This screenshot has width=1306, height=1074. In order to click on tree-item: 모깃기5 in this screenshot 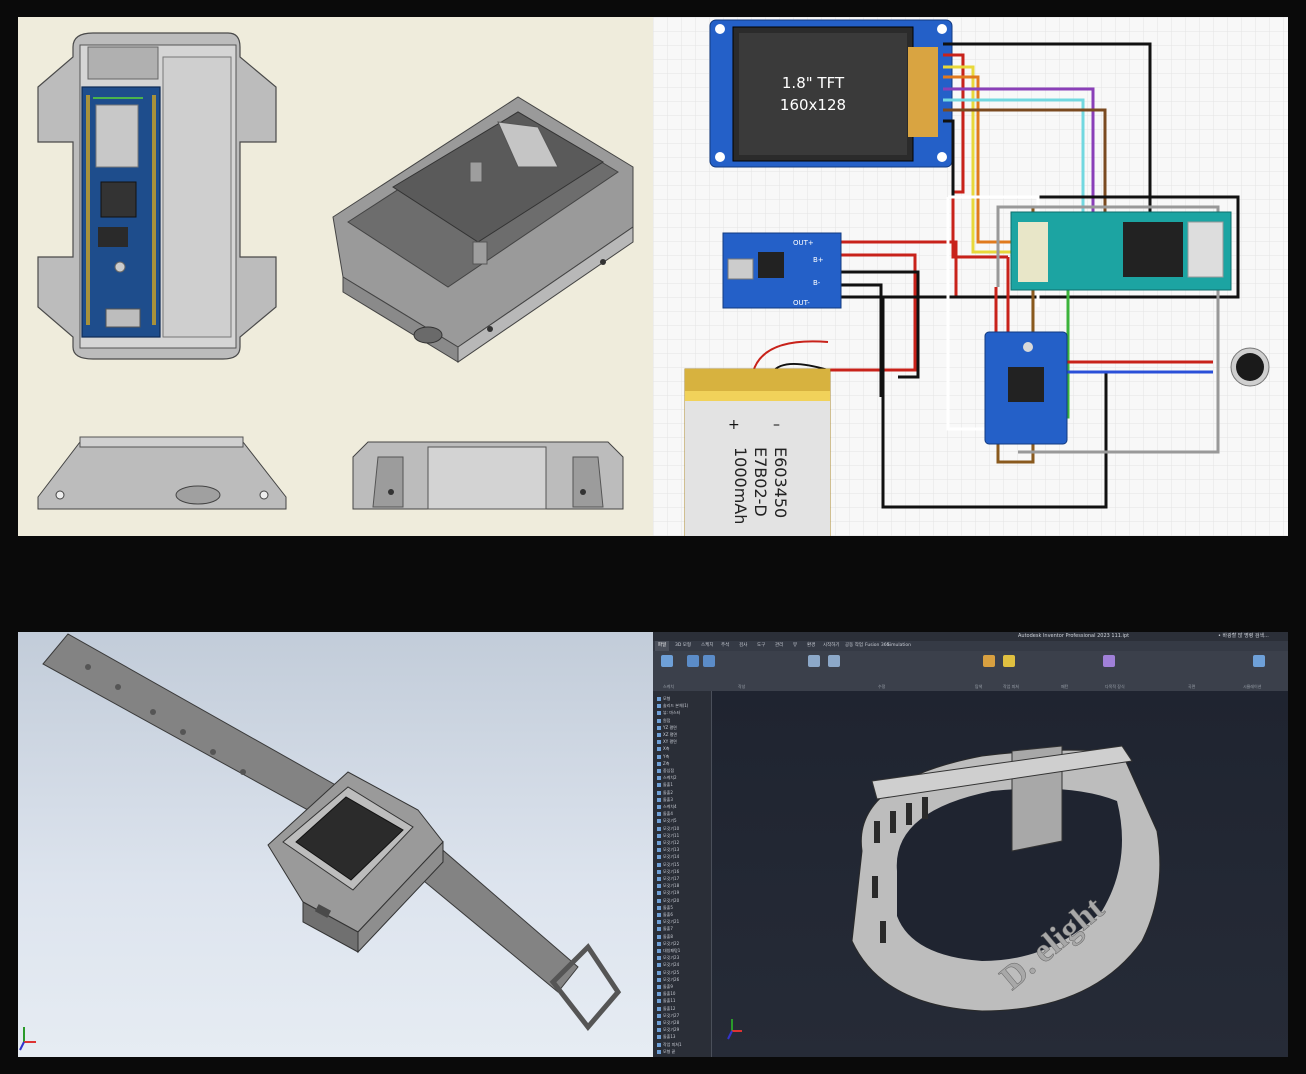, I will do `click(667, 820)`.